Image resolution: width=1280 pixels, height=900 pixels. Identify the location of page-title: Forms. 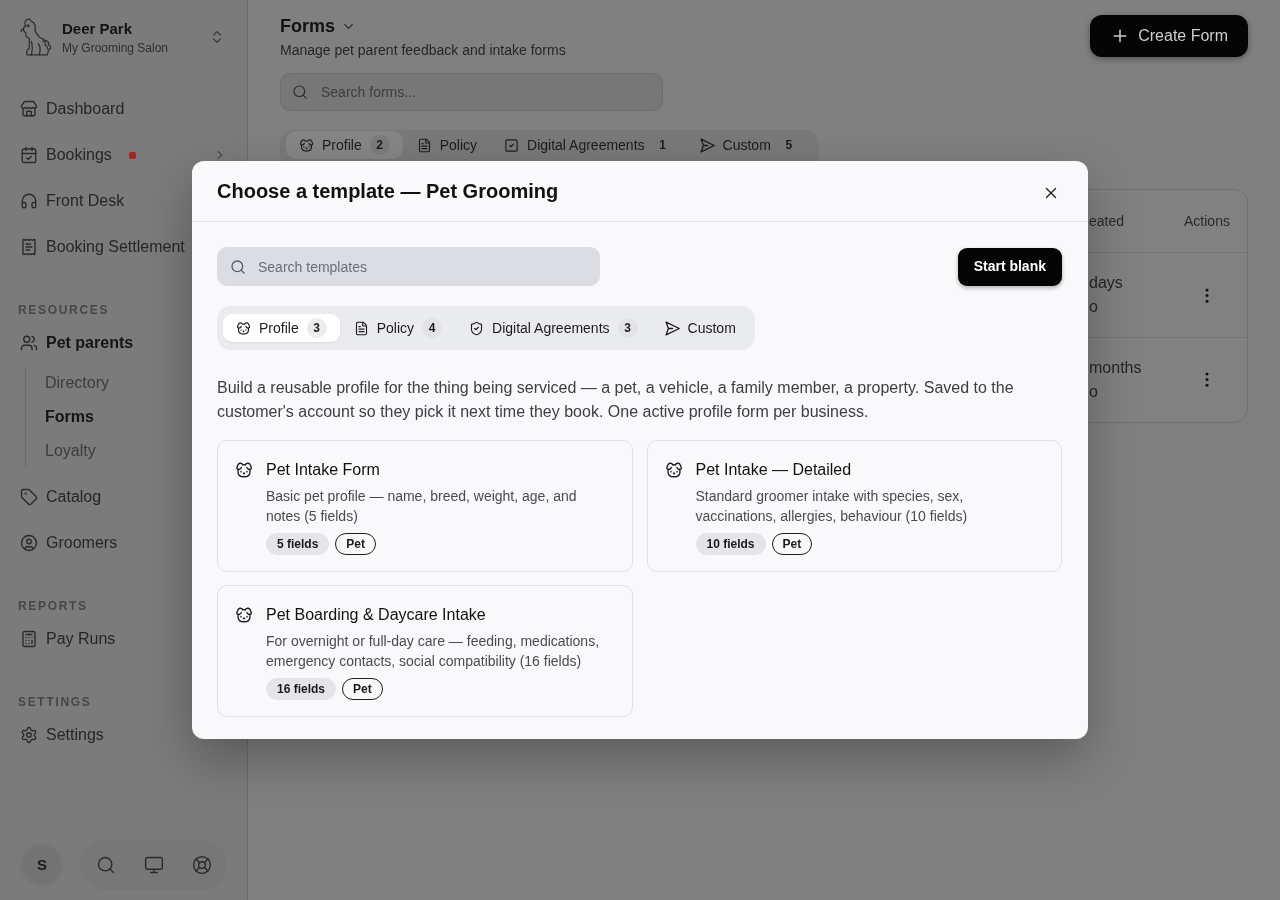
(307, 26).